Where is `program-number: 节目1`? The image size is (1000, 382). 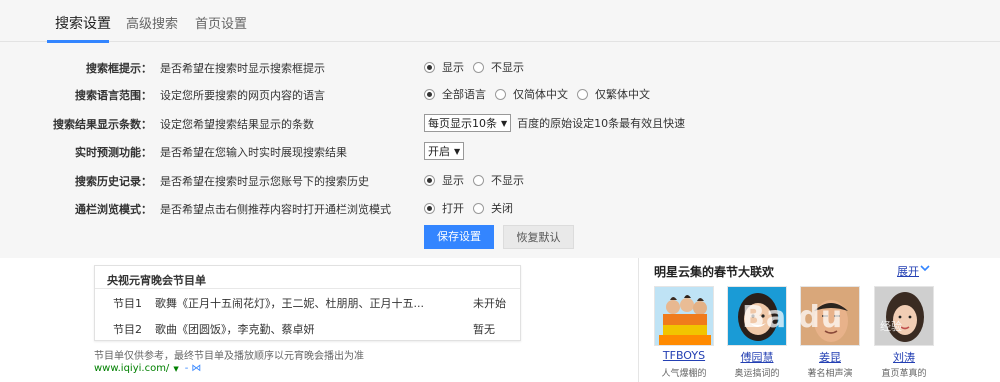
program-number: 节目1 is located at coordinates (127, 303).